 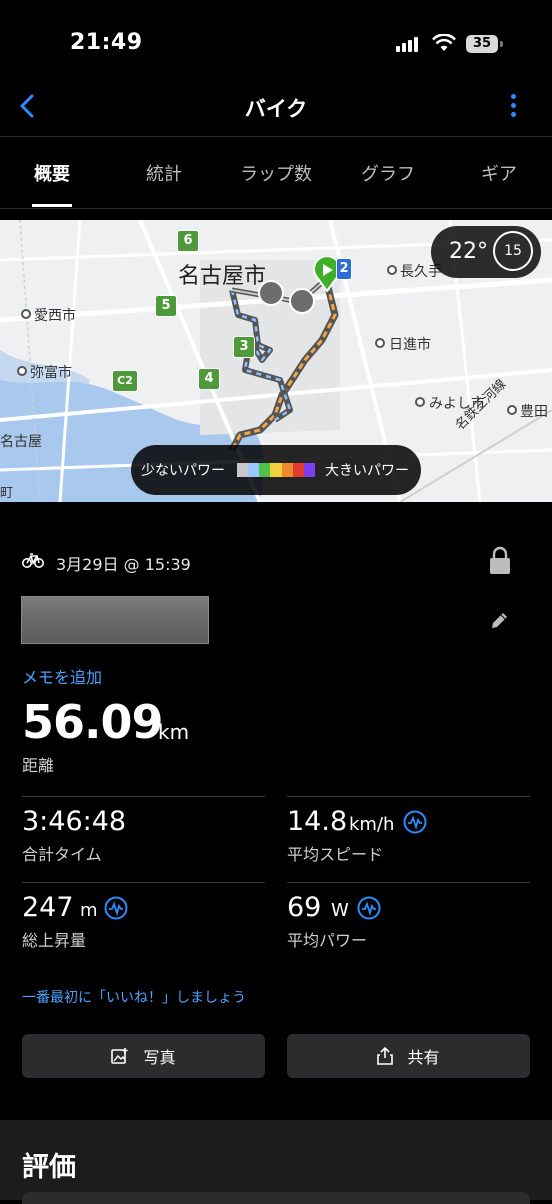 What do you see at coordinates (499, 621) in the screenshot?
I see `edit-pencil-icon` at bounding box center [499, 621].